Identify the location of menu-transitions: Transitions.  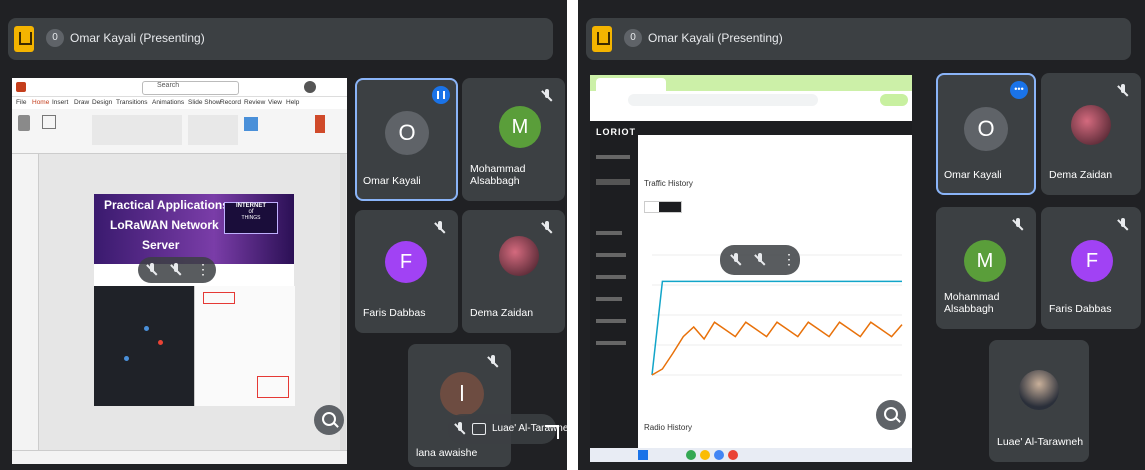
(132, 102).